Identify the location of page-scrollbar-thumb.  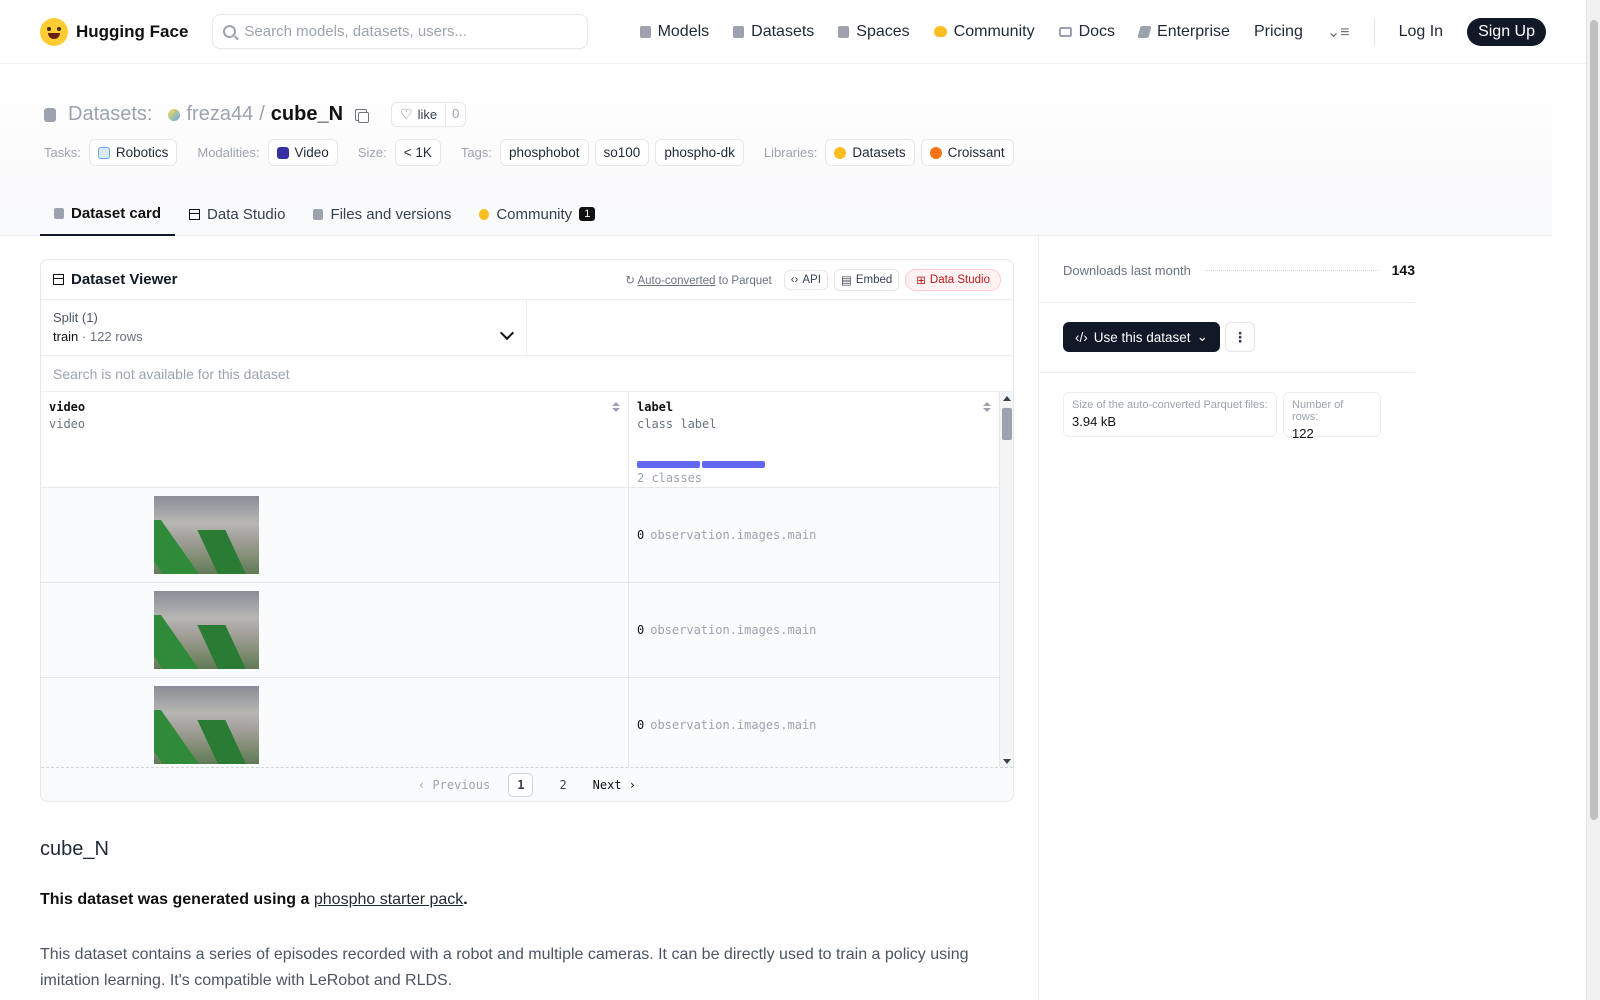
(1594, 420).